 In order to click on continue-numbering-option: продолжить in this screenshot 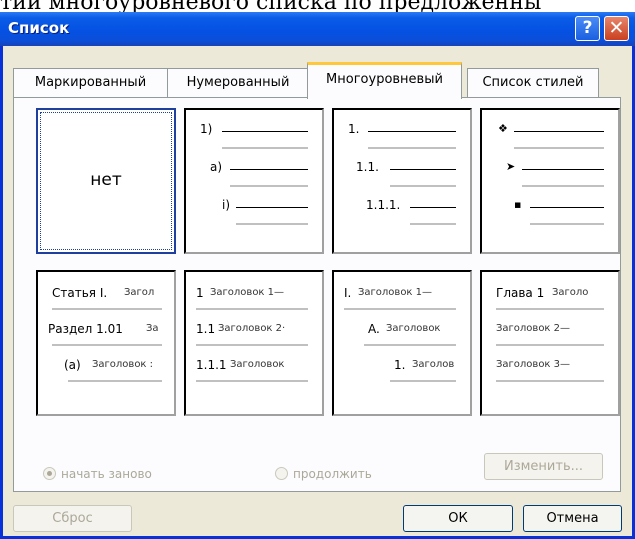, I will do `click(323, 474)`.